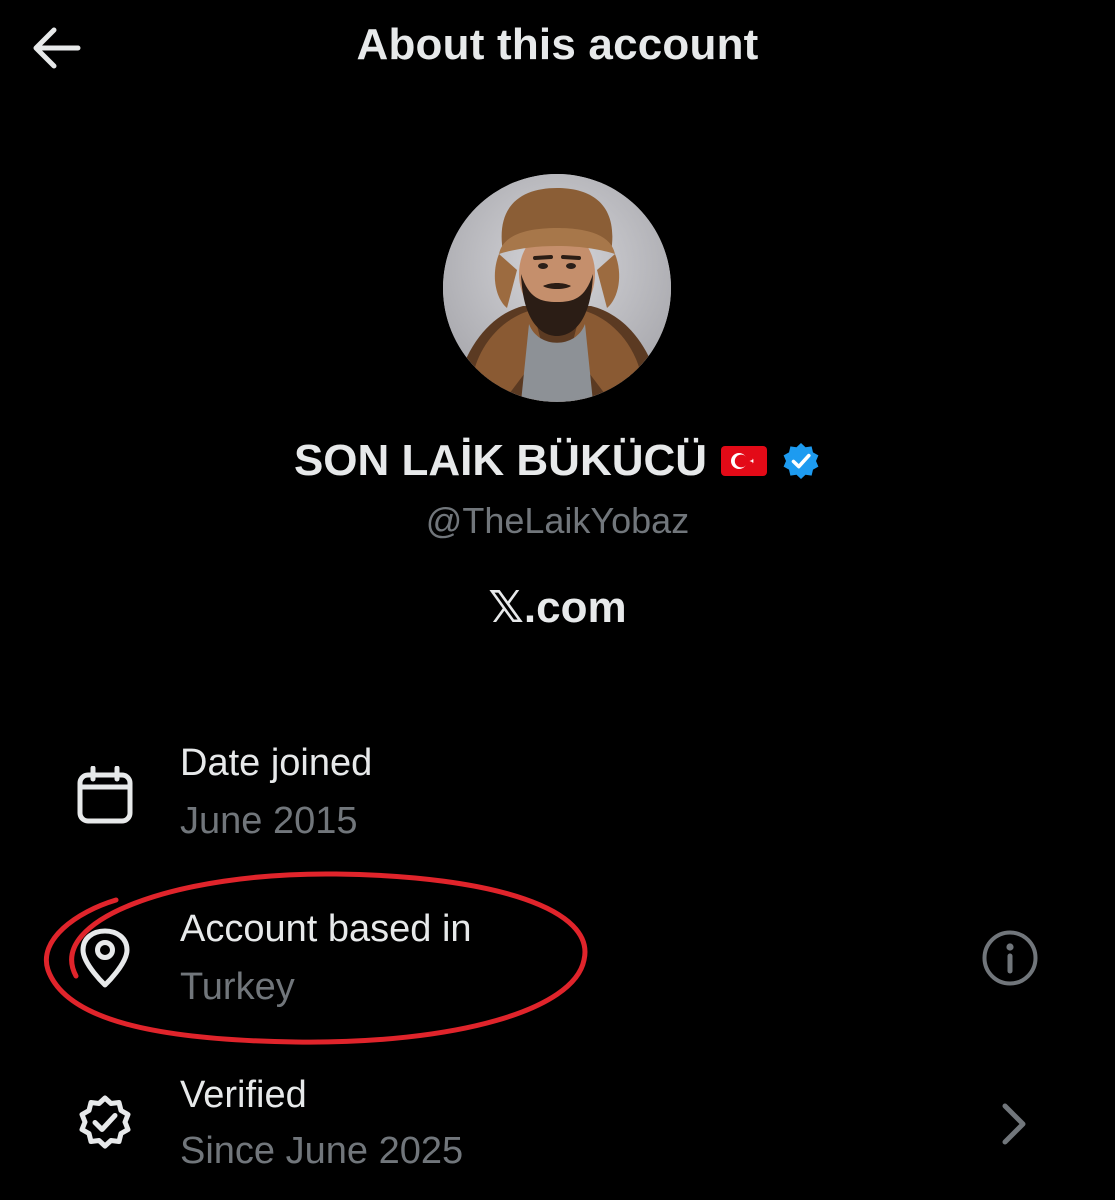 The image size is (1115, 1200). Describe the element at coordinates (276, 763) in the screenshot. I see `date-joined-title: Date joined` at that location.